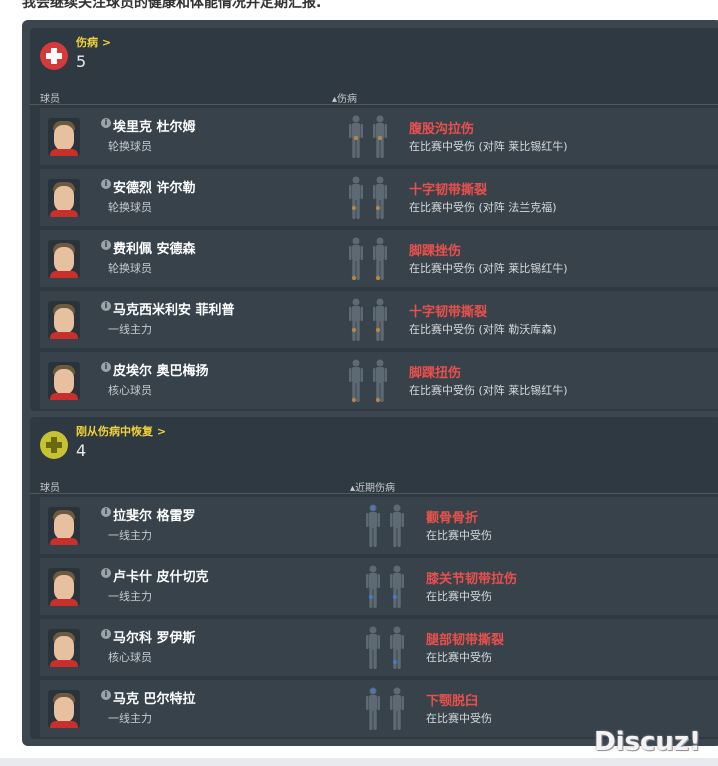 This screenshot has height=766, width=718. I want to click on recovered-count: 4, so click(81, 450).